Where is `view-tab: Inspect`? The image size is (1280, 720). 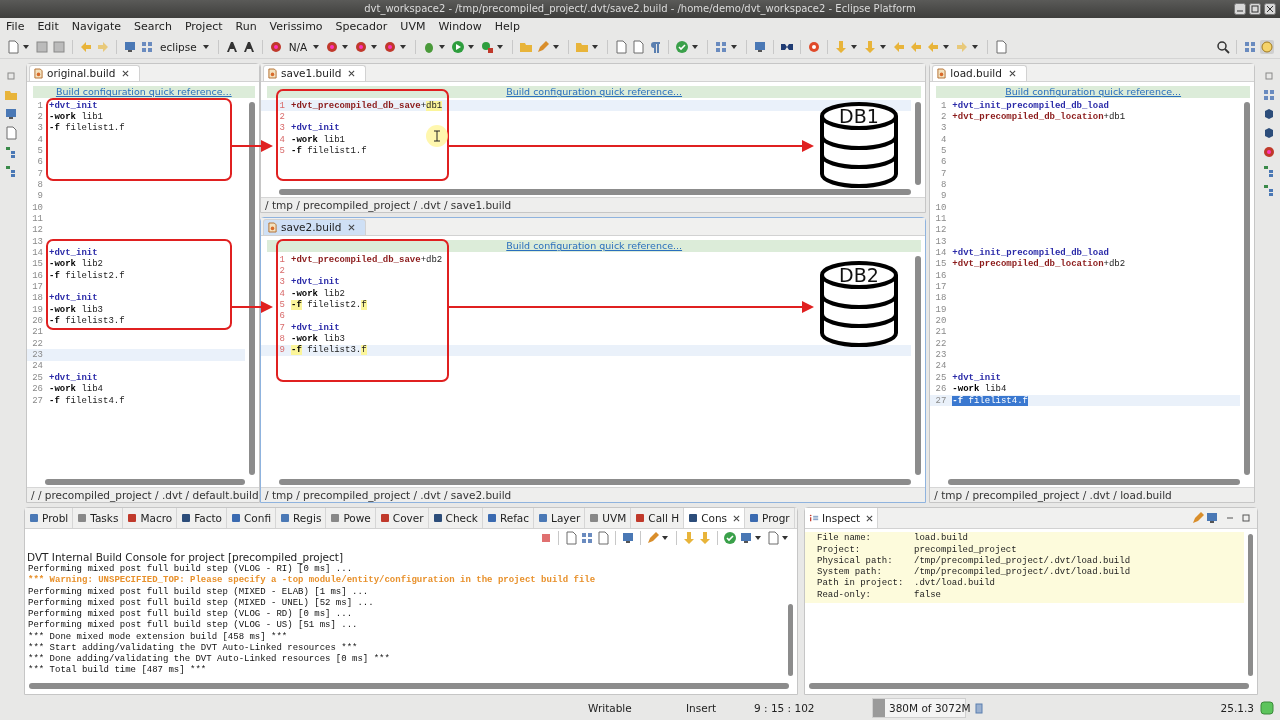
view-tab: Inspect is located at coordinates (842, 518).